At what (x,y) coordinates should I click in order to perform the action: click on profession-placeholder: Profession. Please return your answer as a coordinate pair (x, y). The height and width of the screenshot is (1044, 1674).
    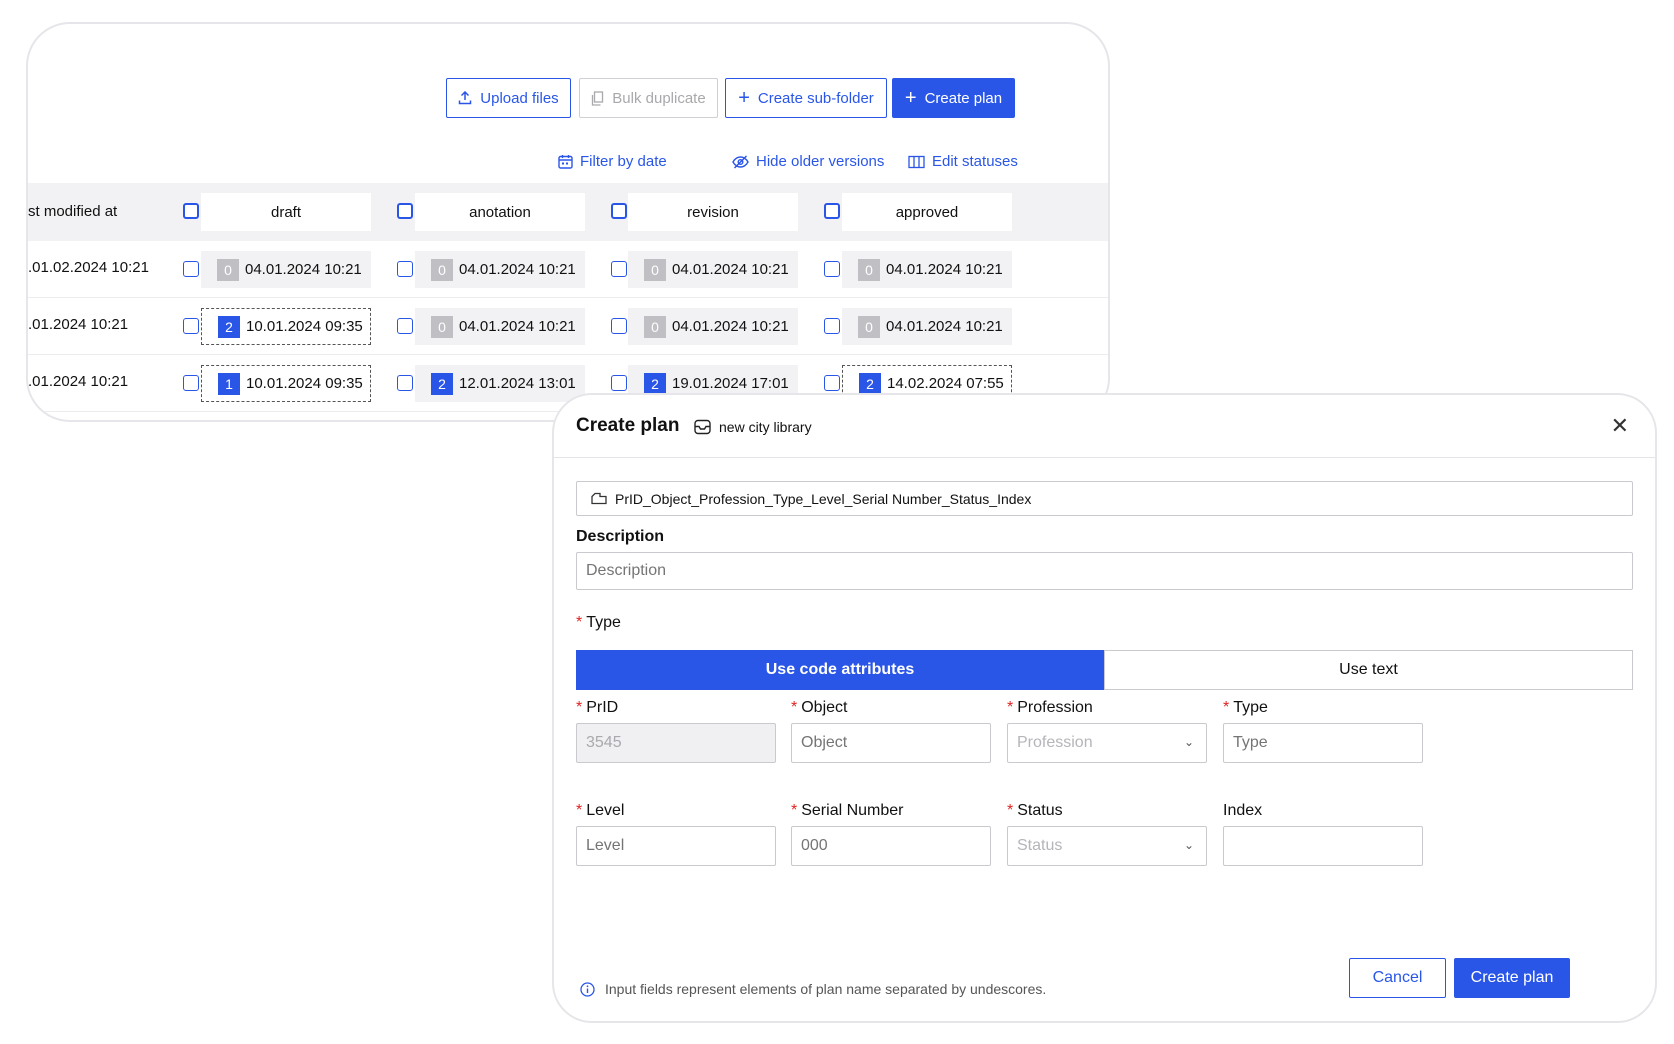
    Looking at the image, I should click on (1055, 742).